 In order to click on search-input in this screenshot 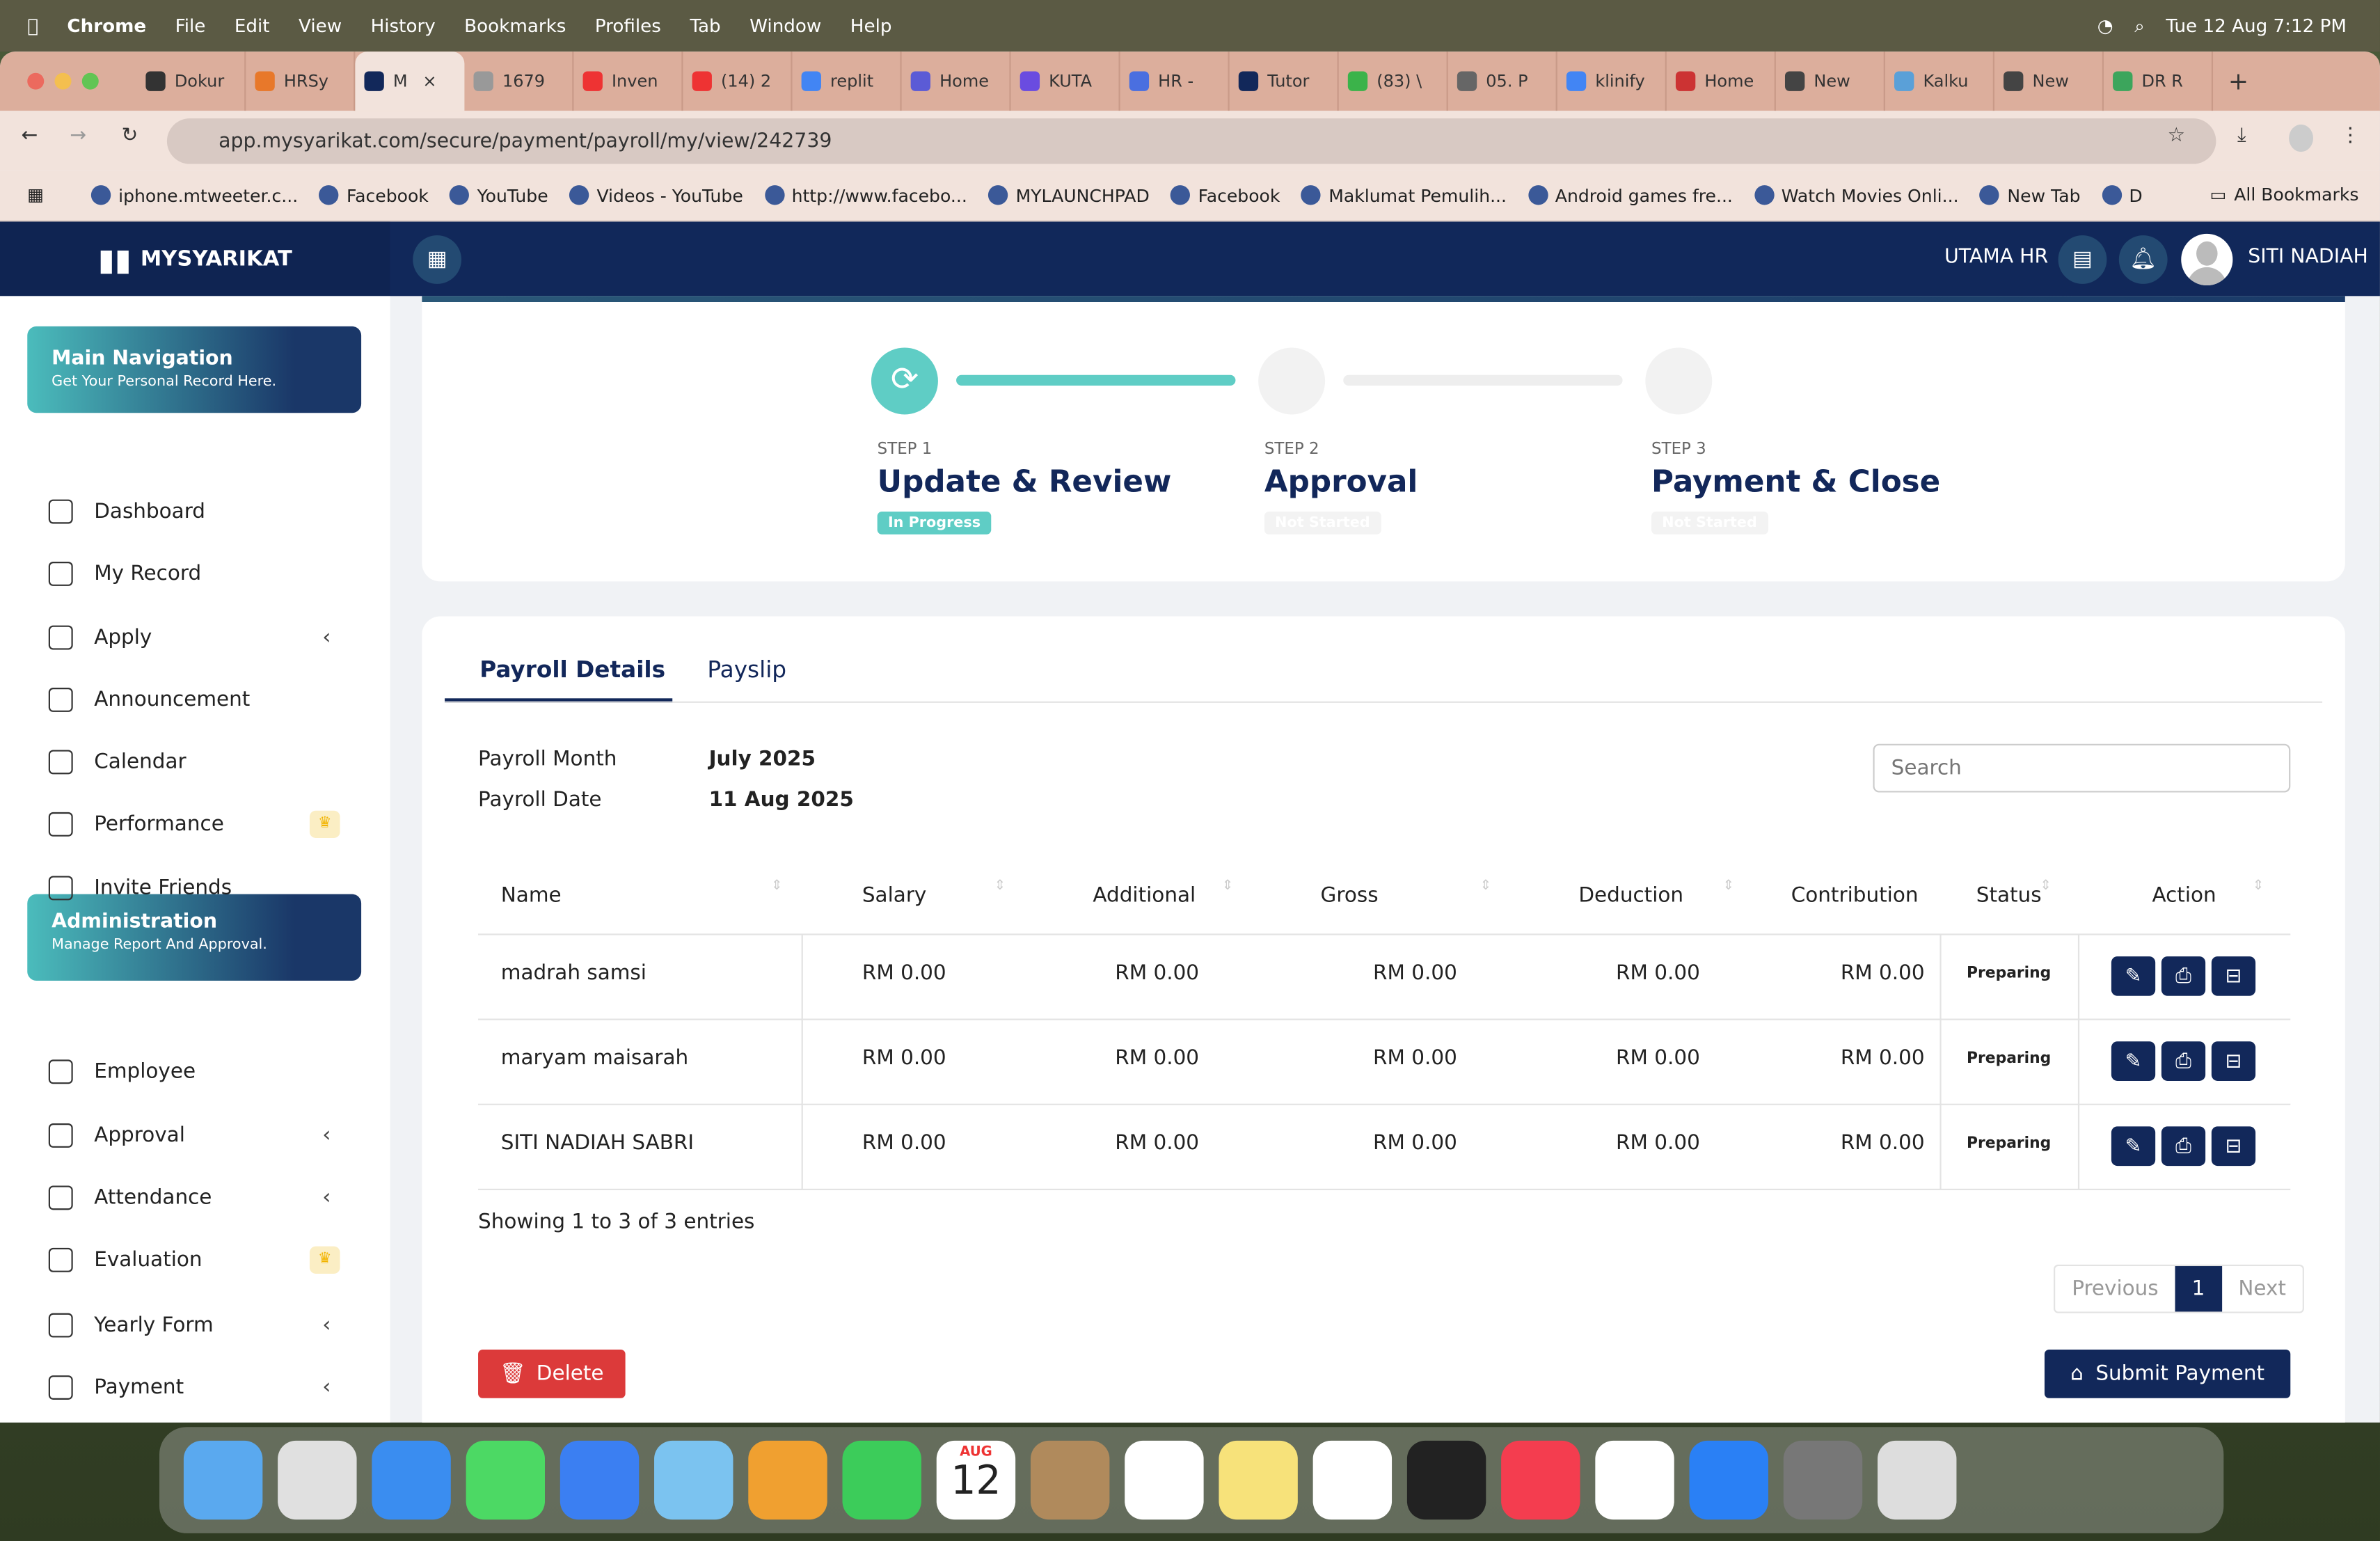, I will do `click(2082, 768)`.